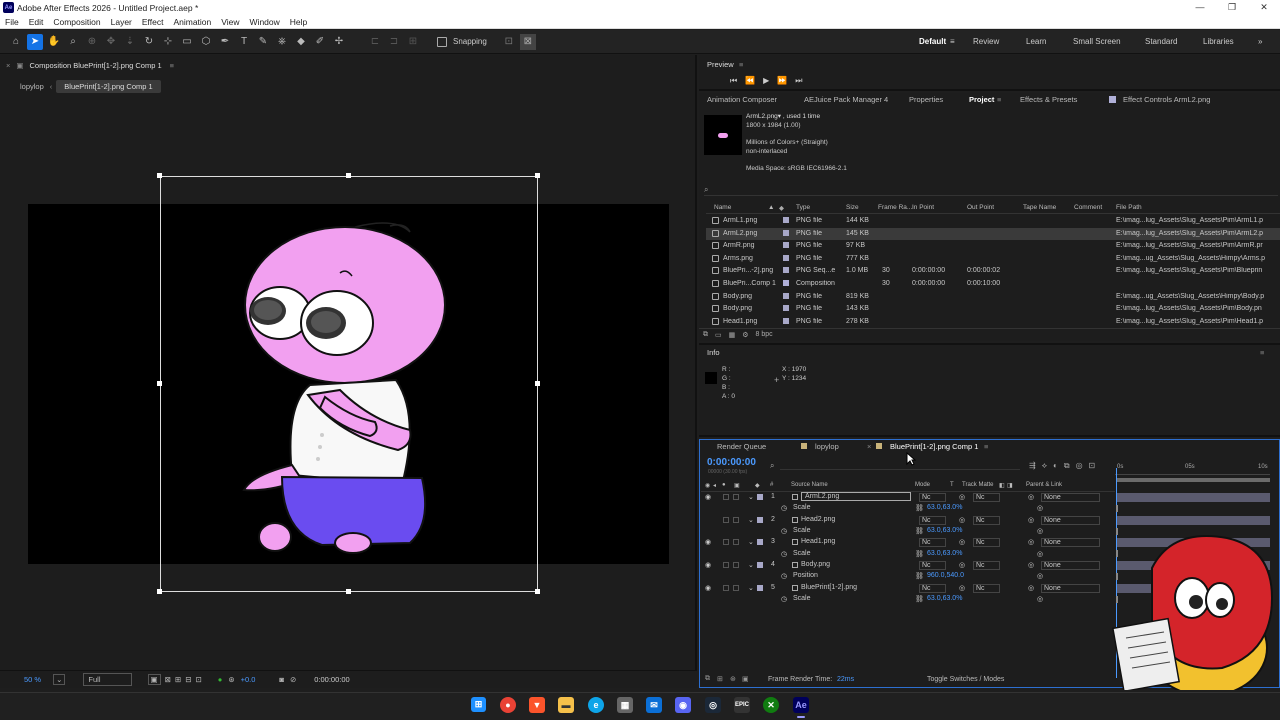  What do you see at coordinates (8, 65) in the screenshot?
I see `close-tab-icon: ×` at bounding box center [8, 65].